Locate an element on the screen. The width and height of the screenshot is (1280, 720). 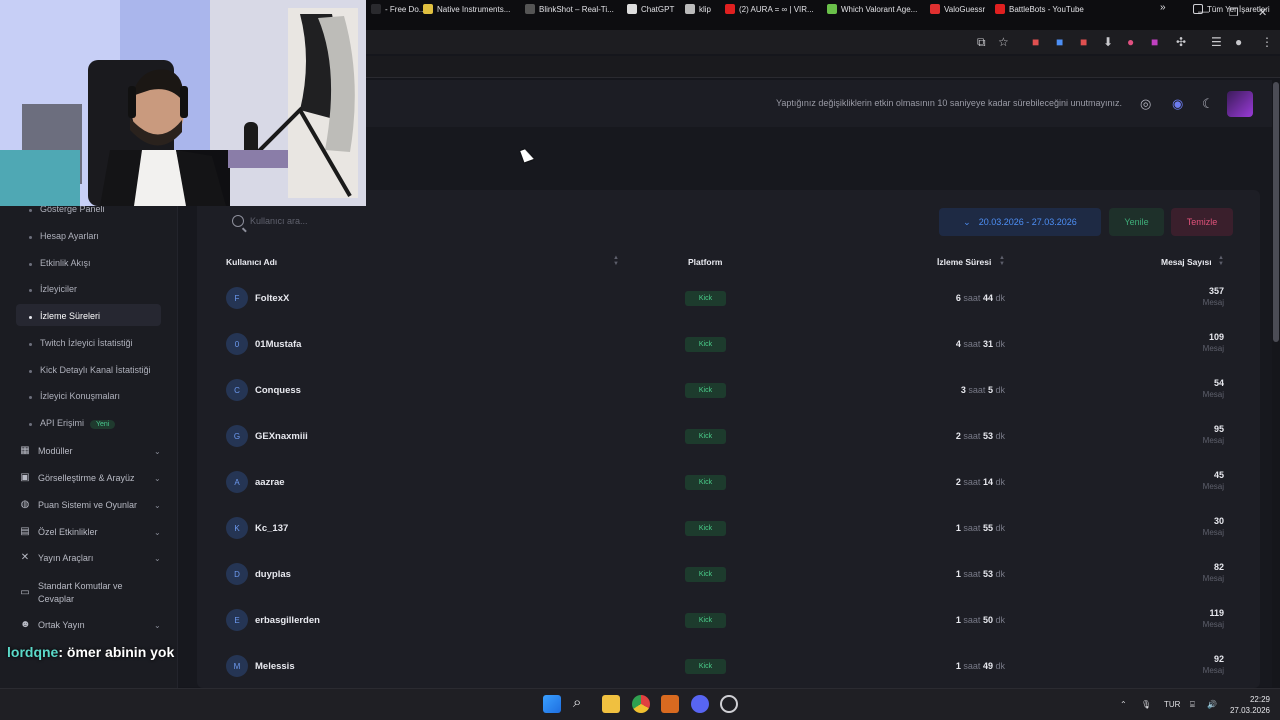
column-header-watch-time: İzleme Süresi is located at coordinates (964, 262).